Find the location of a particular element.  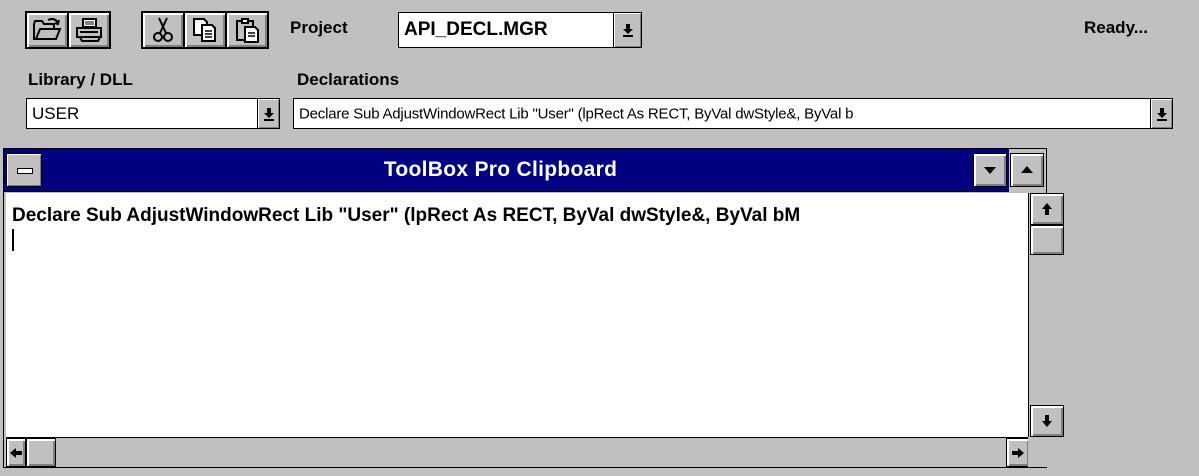

clipboard-title: ToolBox Pro Clipboard is located at coordinates (500, 169).